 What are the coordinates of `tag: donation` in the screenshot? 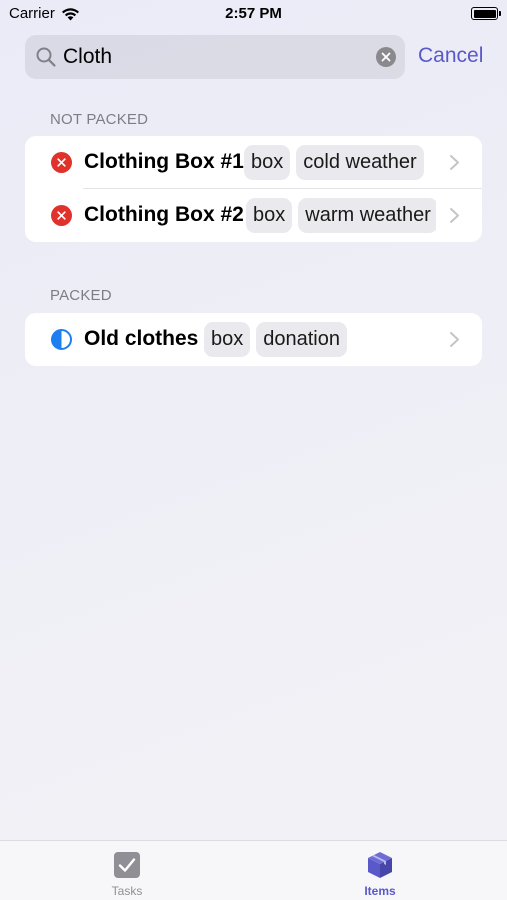 It's located at (301, 339).